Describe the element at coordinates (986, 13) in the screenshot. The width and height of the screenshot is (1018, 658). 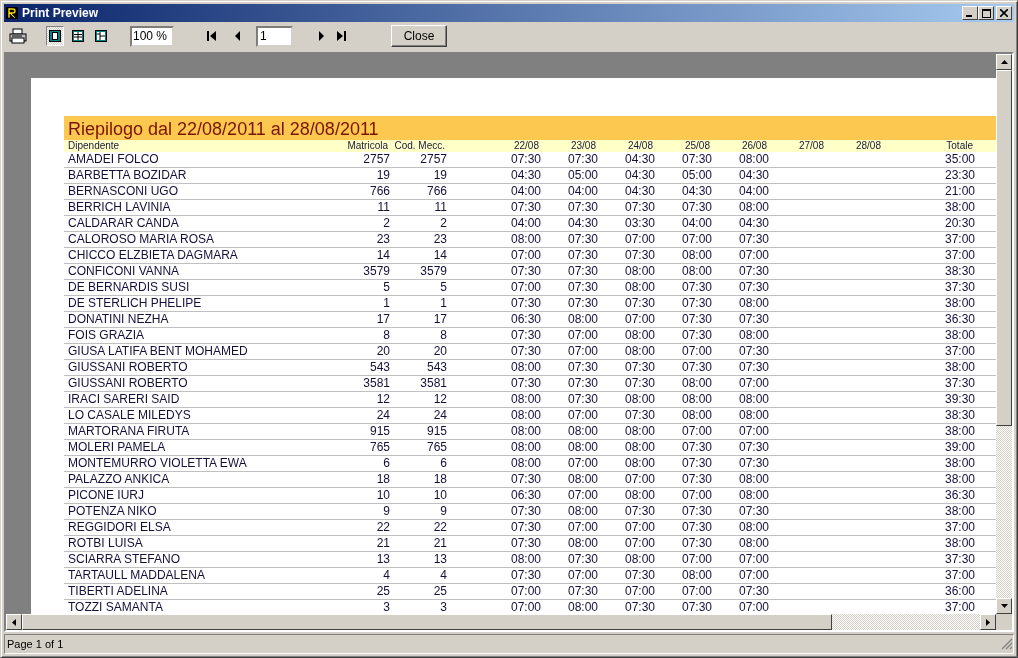
I see `maximize-button` at that location.